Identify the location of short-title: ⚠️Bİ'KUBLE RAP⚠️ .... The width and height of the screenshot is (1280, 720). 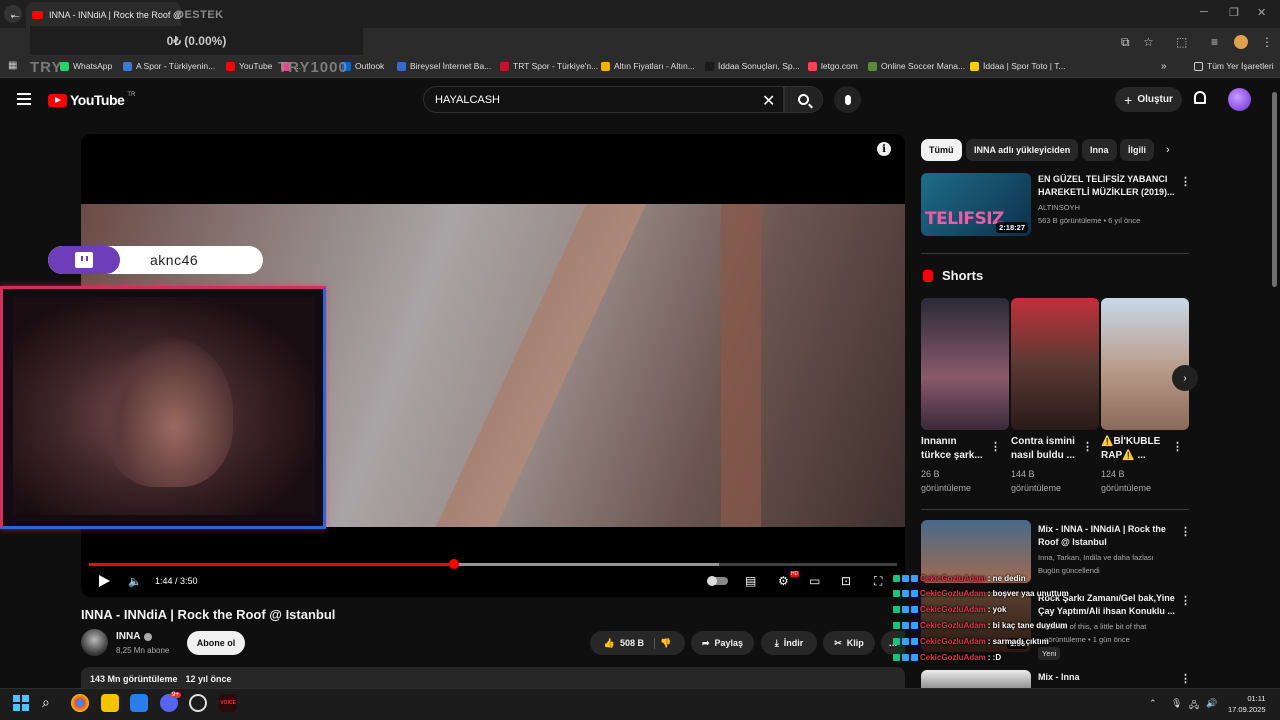
(1137, 449).